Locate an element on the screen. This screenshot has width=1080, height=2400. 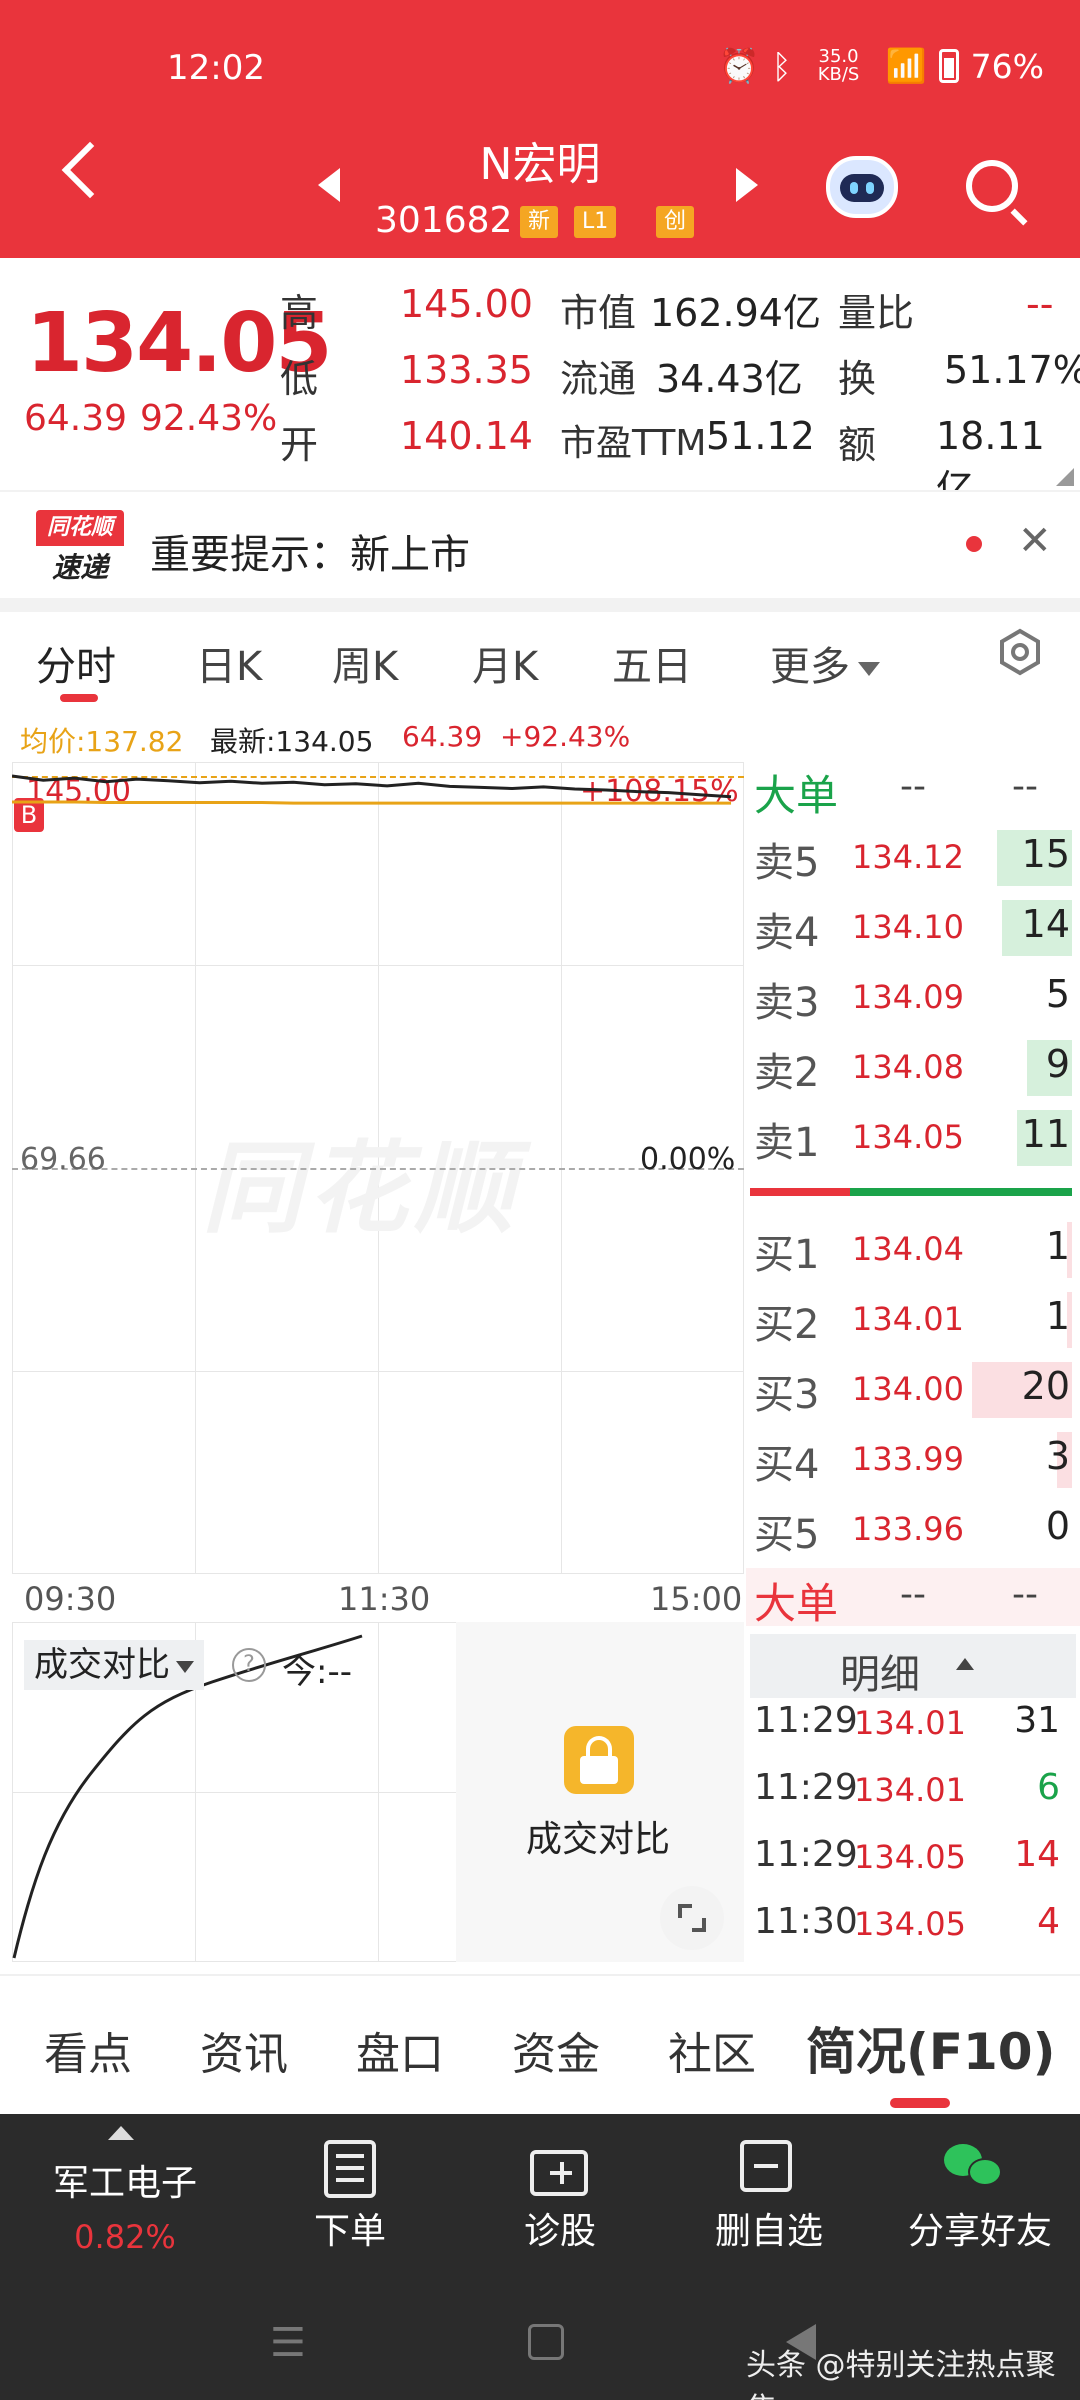
settings-hexagon-icon is located at coordinates (1020, 652).